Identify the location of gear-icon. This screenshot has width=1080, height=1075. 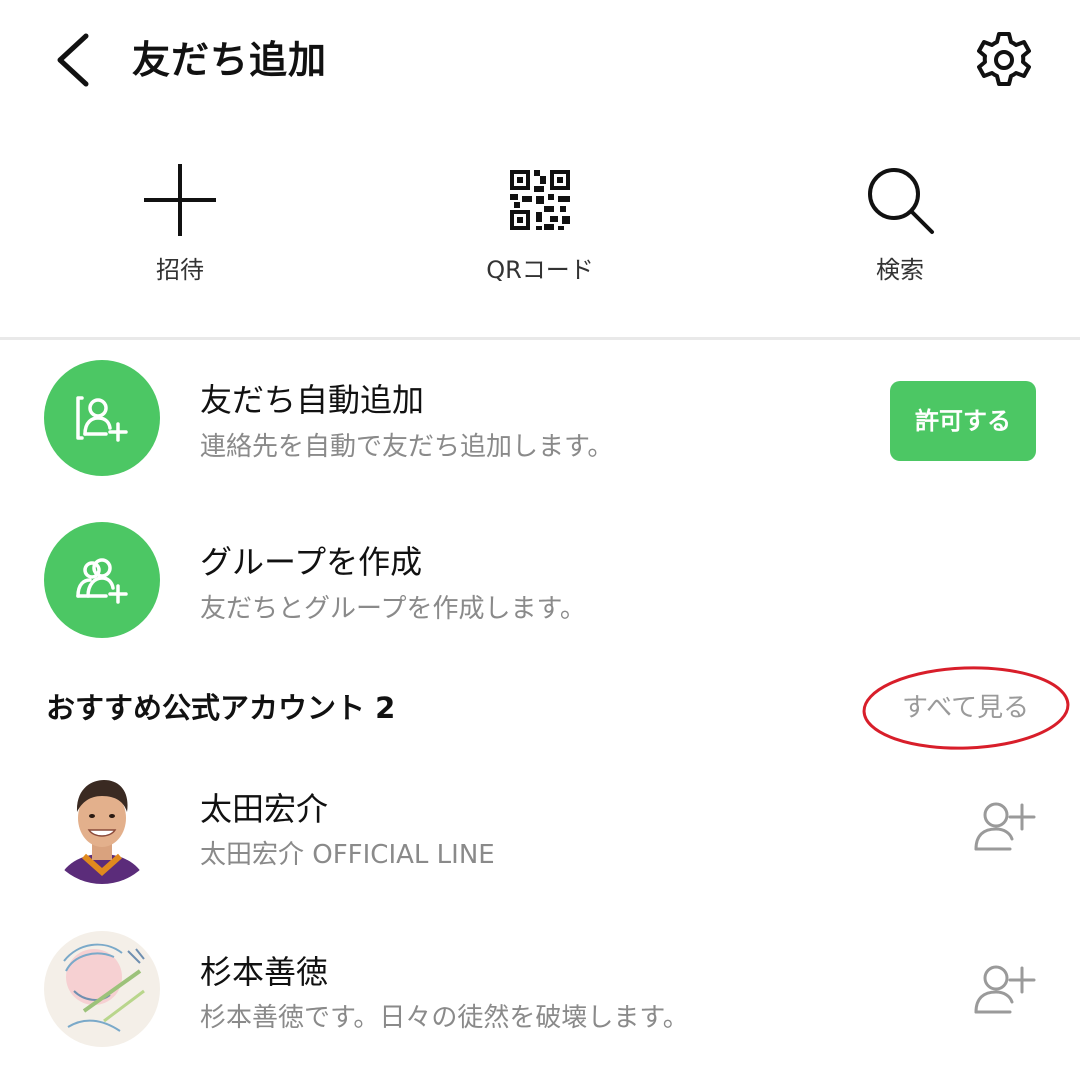
(1004, 59).